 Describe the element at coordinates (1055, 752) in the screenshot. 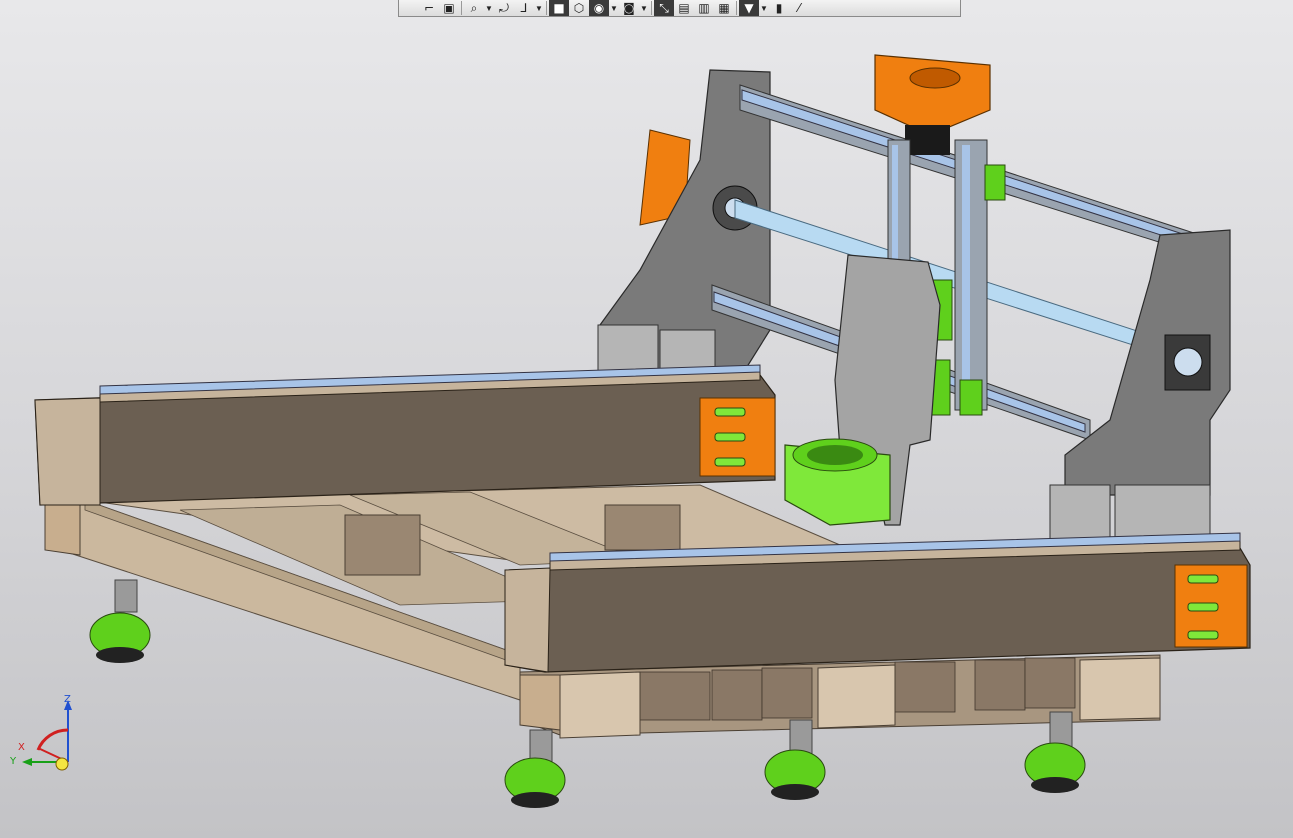

I see `foot-front-right` at that location.